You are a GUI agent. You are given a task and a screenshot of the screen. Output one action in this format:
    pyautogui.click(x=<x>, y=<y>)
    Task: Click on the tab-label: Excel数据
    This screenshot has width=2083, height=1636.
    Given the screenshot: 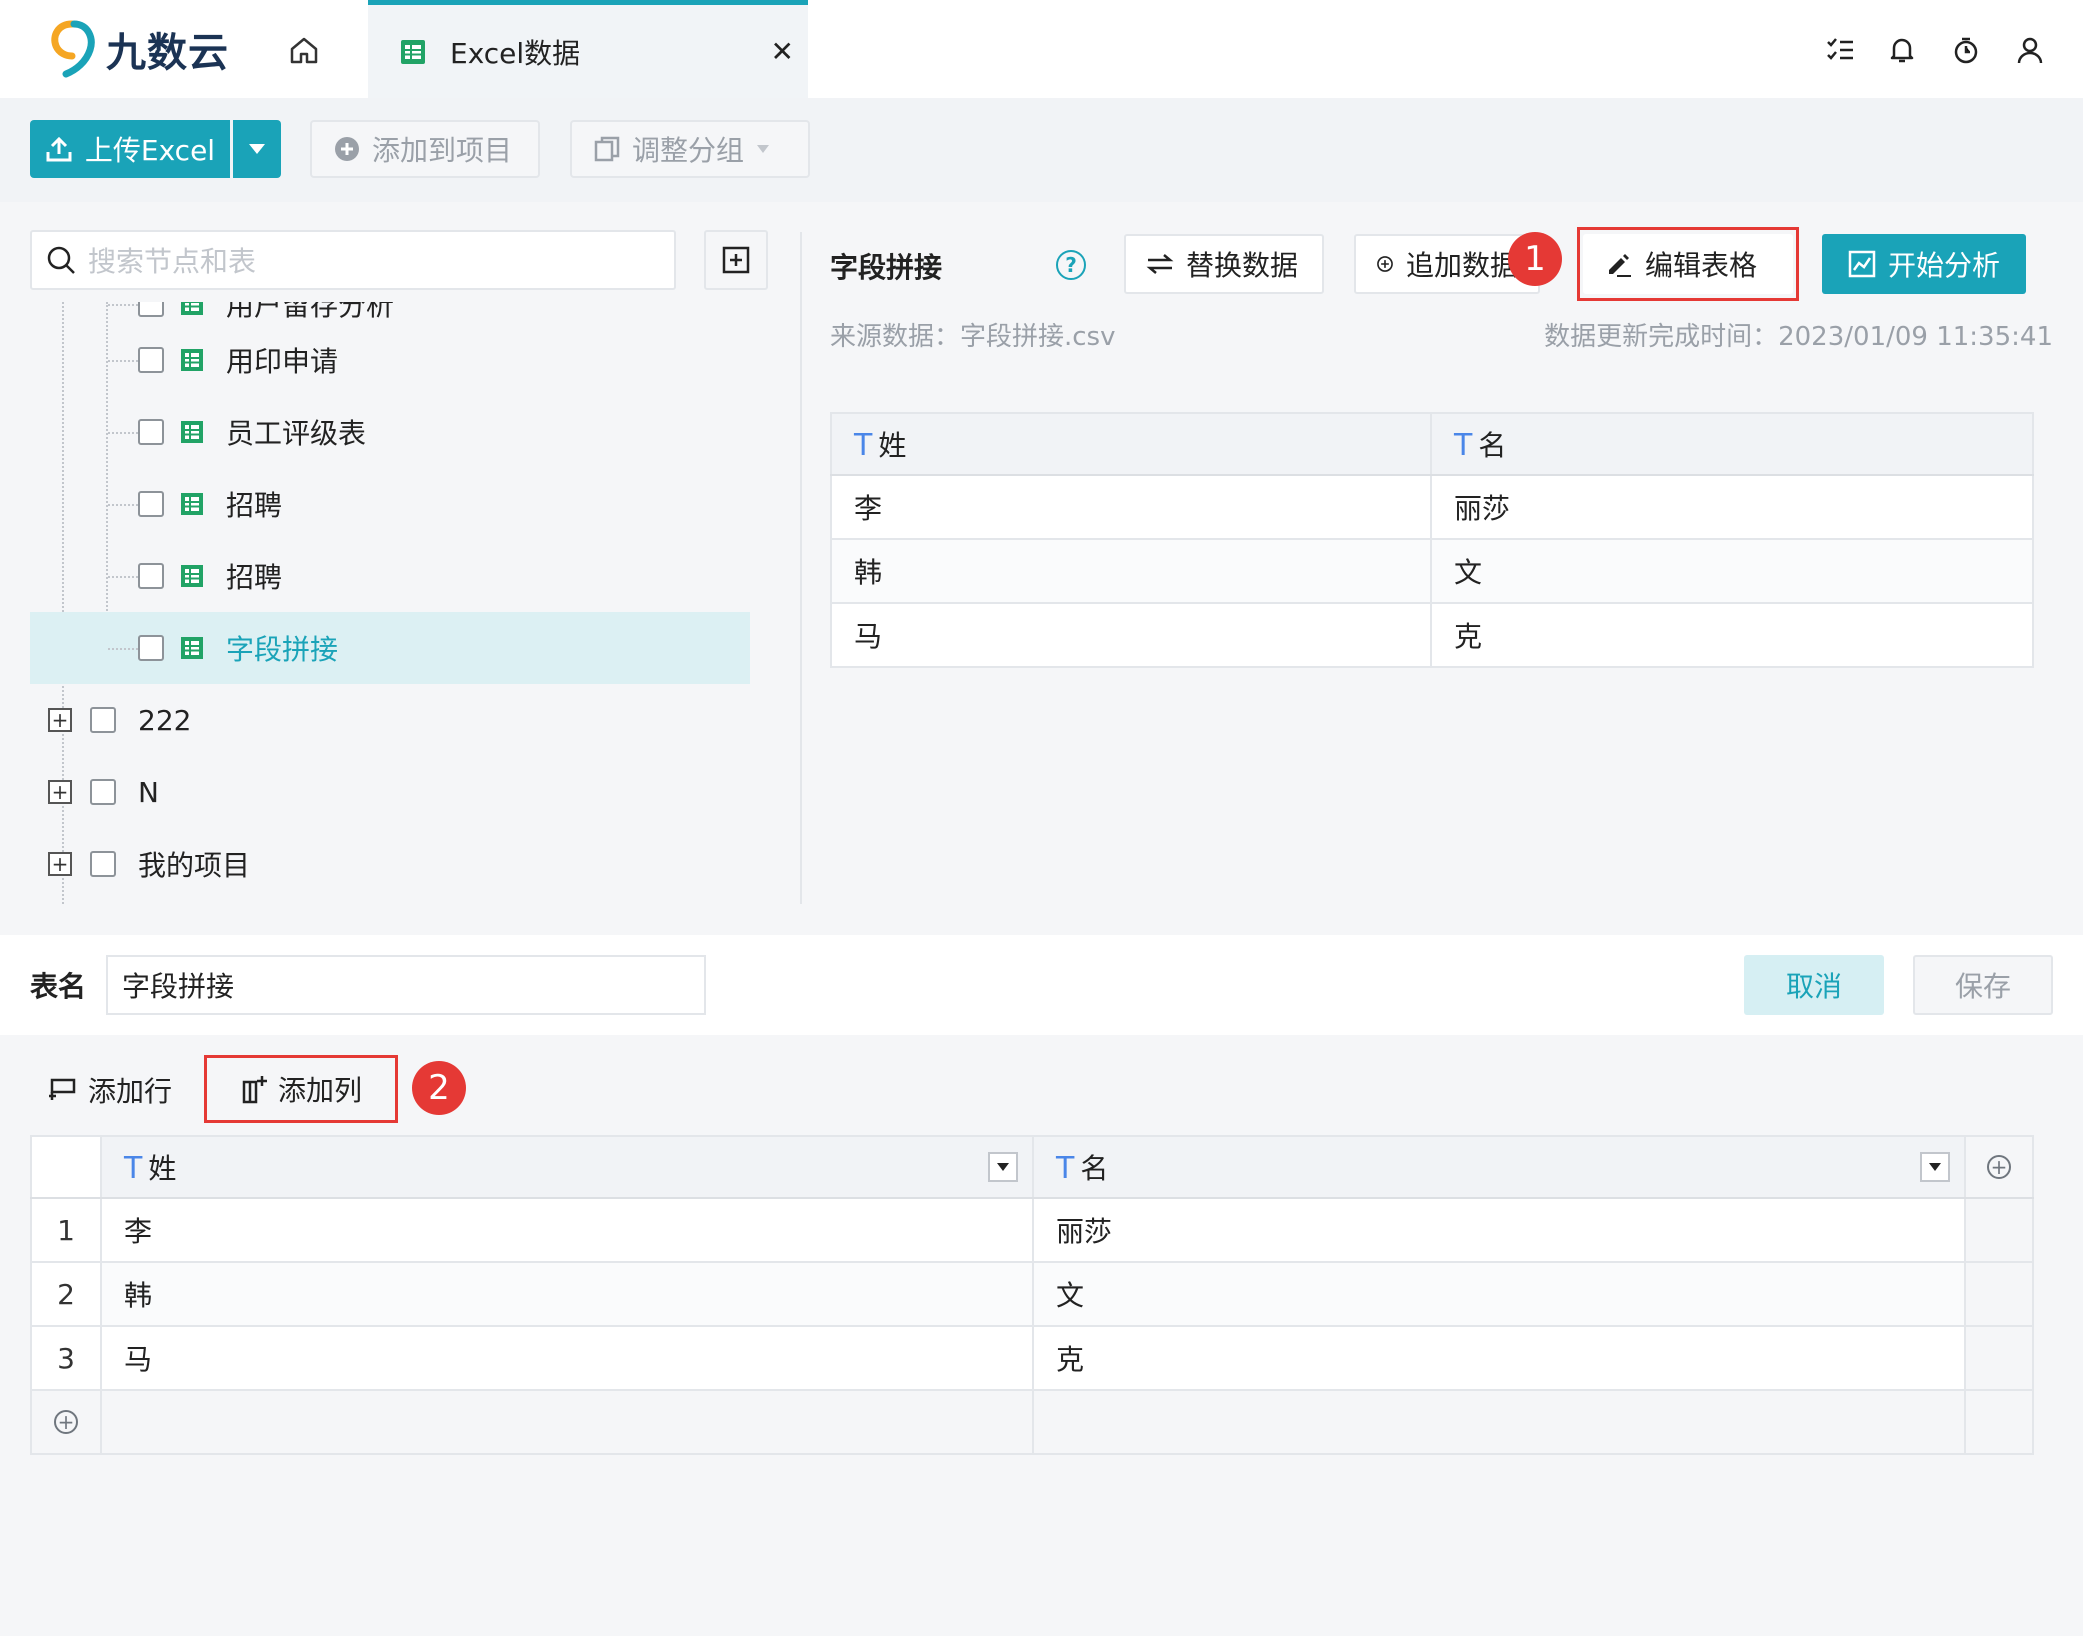 What is the action you would take?
    pyautogui.click(x=515, y=53)
    